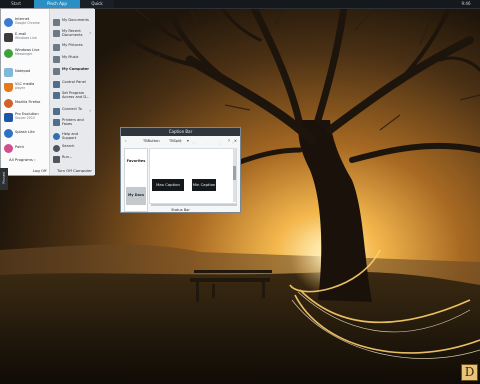 The width and height of the screenshot is (480, 384). What do you see at coordinates (56, 59) in the screenshot?
I see `music-folder-icon` at bounding box center [56, 59].